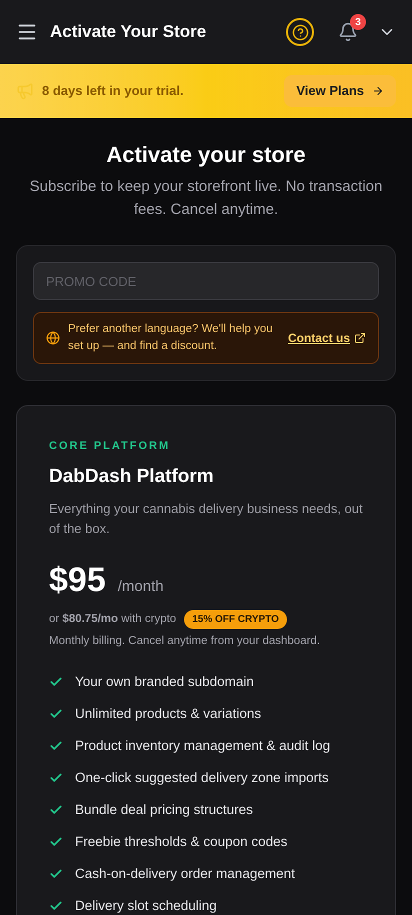 This screenshot has height=915, width=412. I want to click on help-button, so click(300, 32).